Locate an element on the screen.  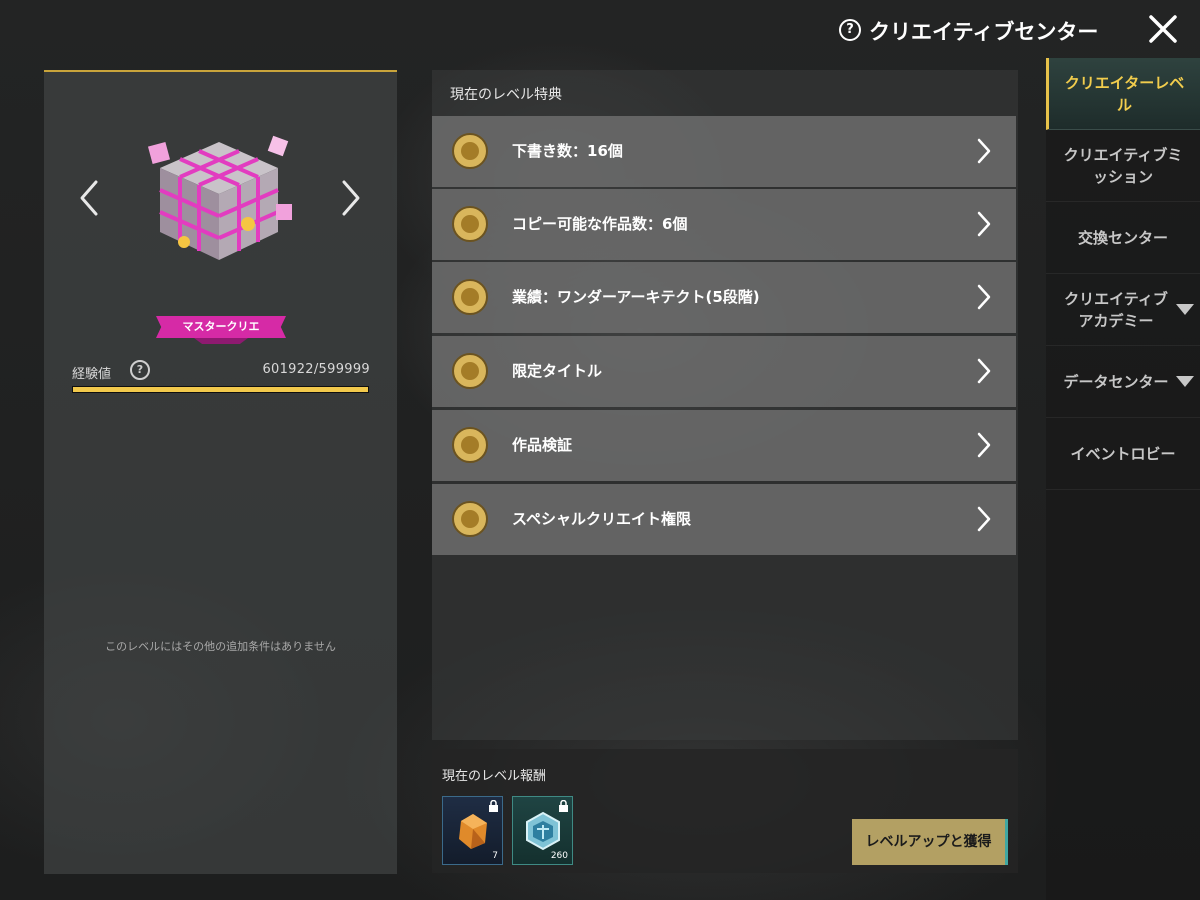
rewards-panel: 現在のレベル報酬 7 260 レベルアップと獲得 is located at coordinates (725, 811).